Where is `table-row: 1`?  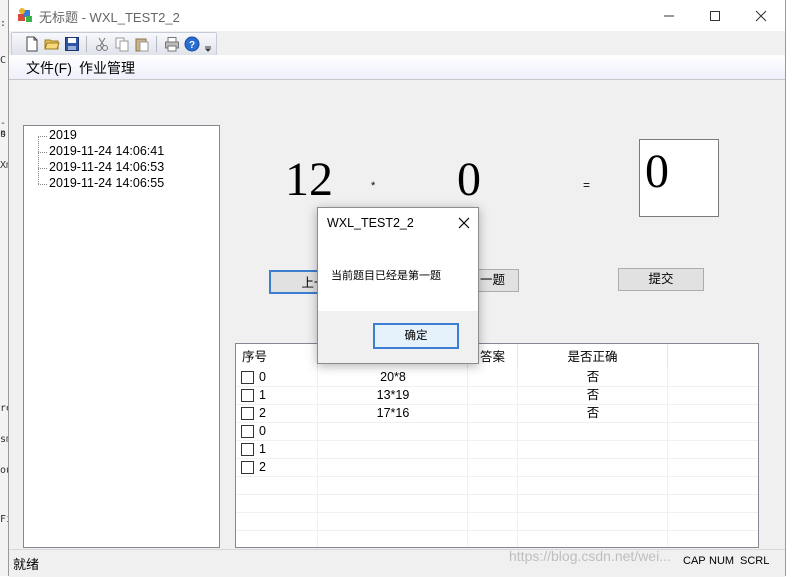 table-row: 1 is located at coordinates (497, 450).